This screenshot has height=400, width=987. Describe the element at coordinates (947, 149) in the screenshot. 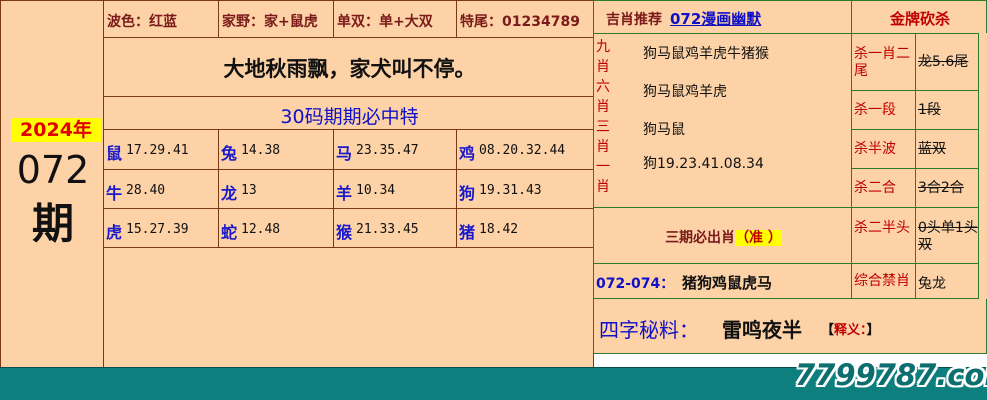

I see `kill-value: 蓝双` at that location.